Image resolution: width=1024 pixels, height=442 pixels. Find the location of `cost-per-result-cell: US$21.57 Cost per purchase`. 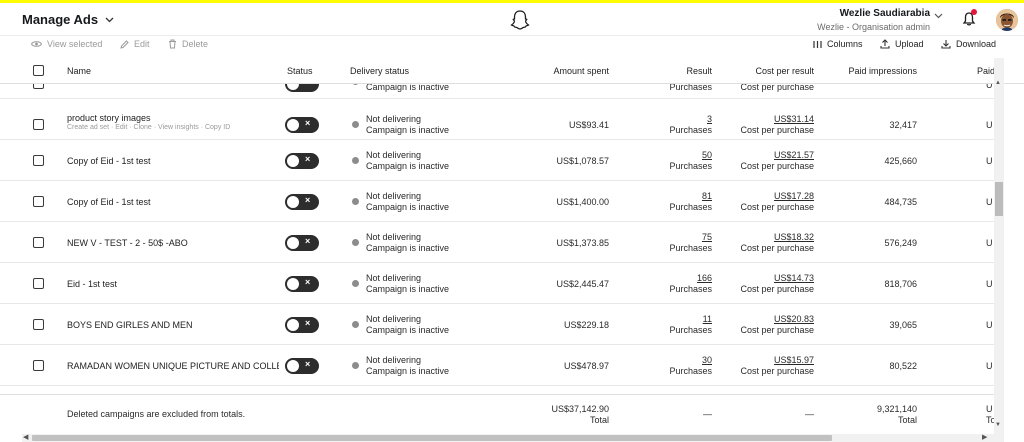

cost-per-result-cell: US$21.57 Cost per purchase is located at coordinates (777, 161).